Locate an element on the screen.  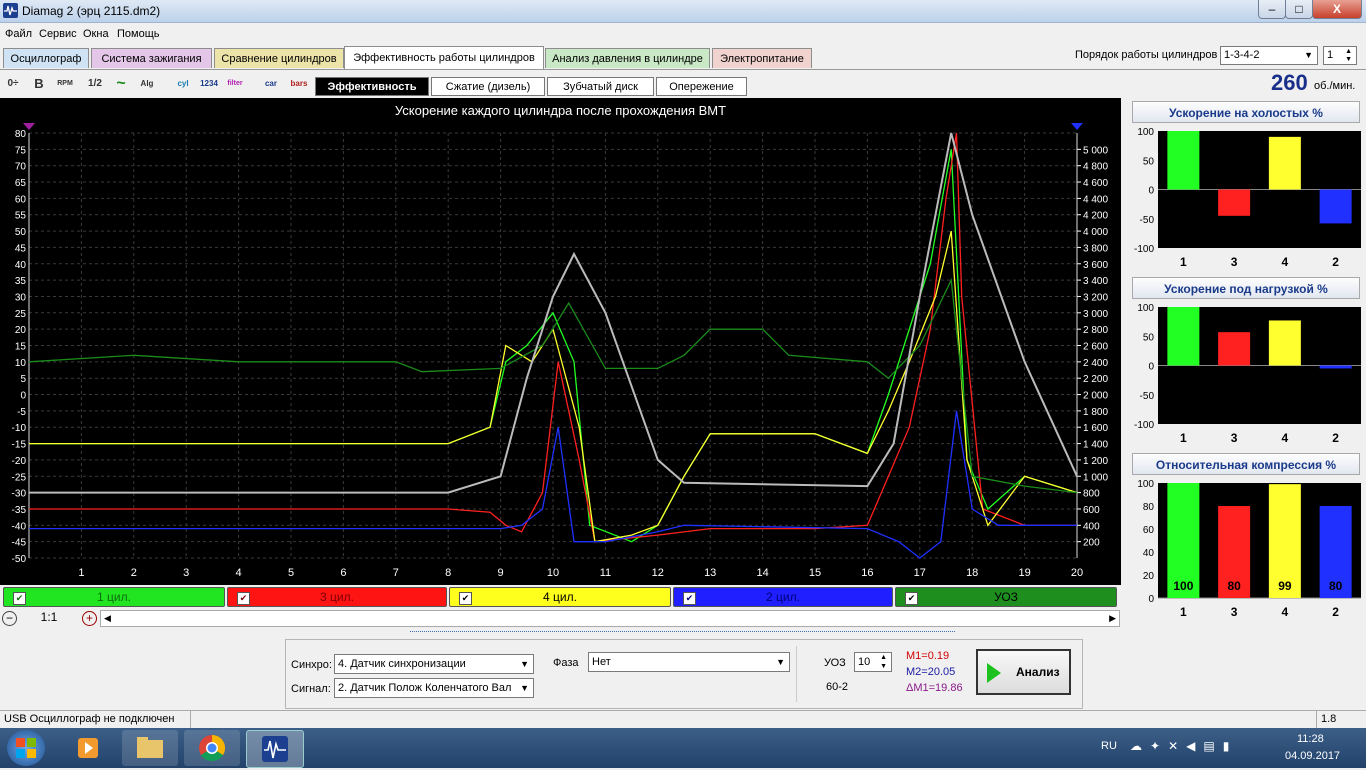
phase-select: Нет ▼ is located at coordinates (689, 662).